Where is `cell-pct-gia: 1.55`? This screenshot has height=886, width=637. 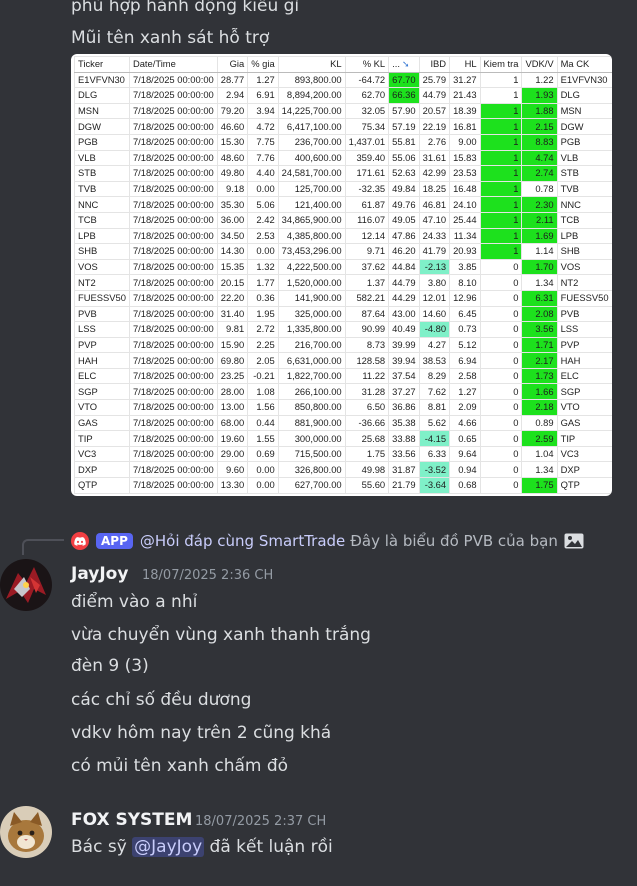
cell-pct-gia: 1.55 is located at coordinates (263, 438).